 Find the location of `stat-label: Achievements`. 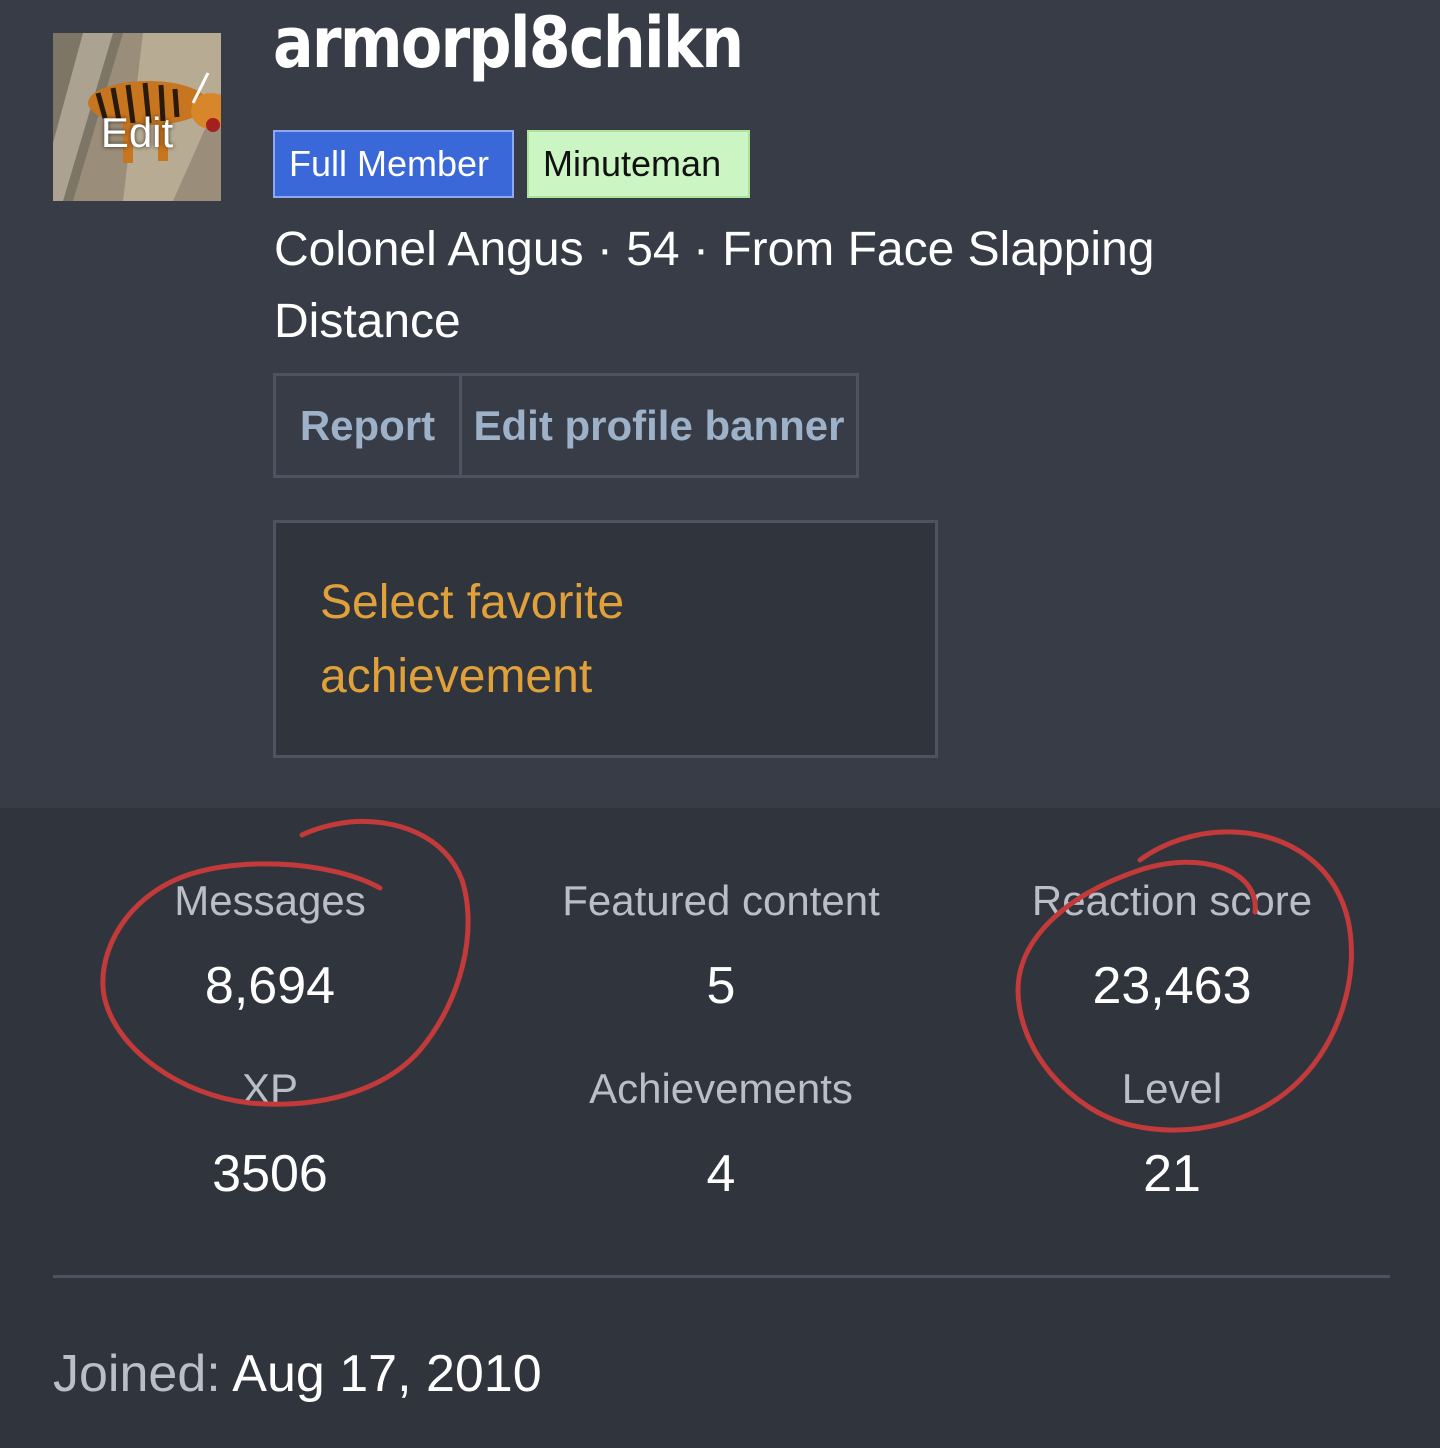

stat-label: Achievements is located at coordinates (721, 1088).